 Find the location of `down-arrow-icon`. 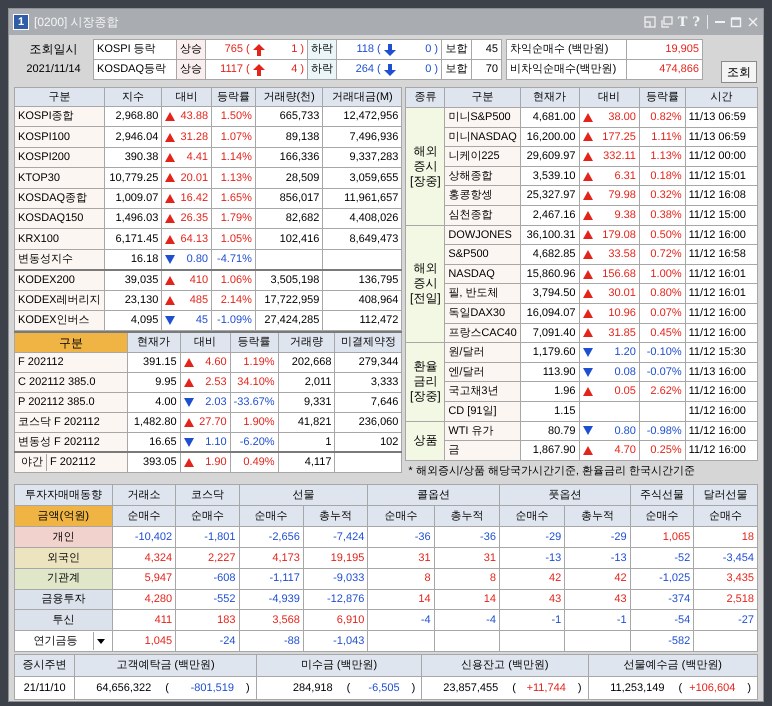

down-arrow-icon is located at coordinates (390, 70).